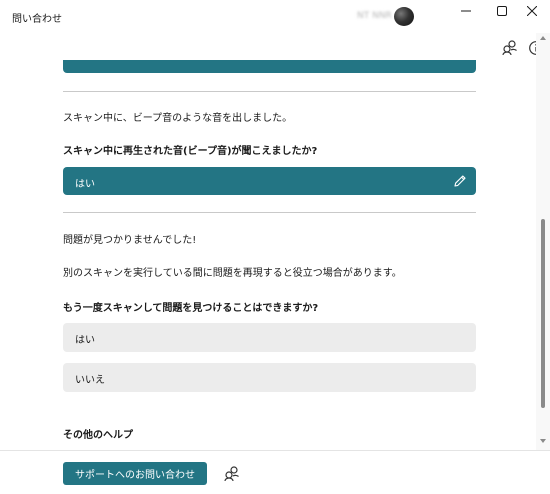  Describe the element at coordinates (90, 380) in the screenshot. I see `option-label: いいえ` at that location.